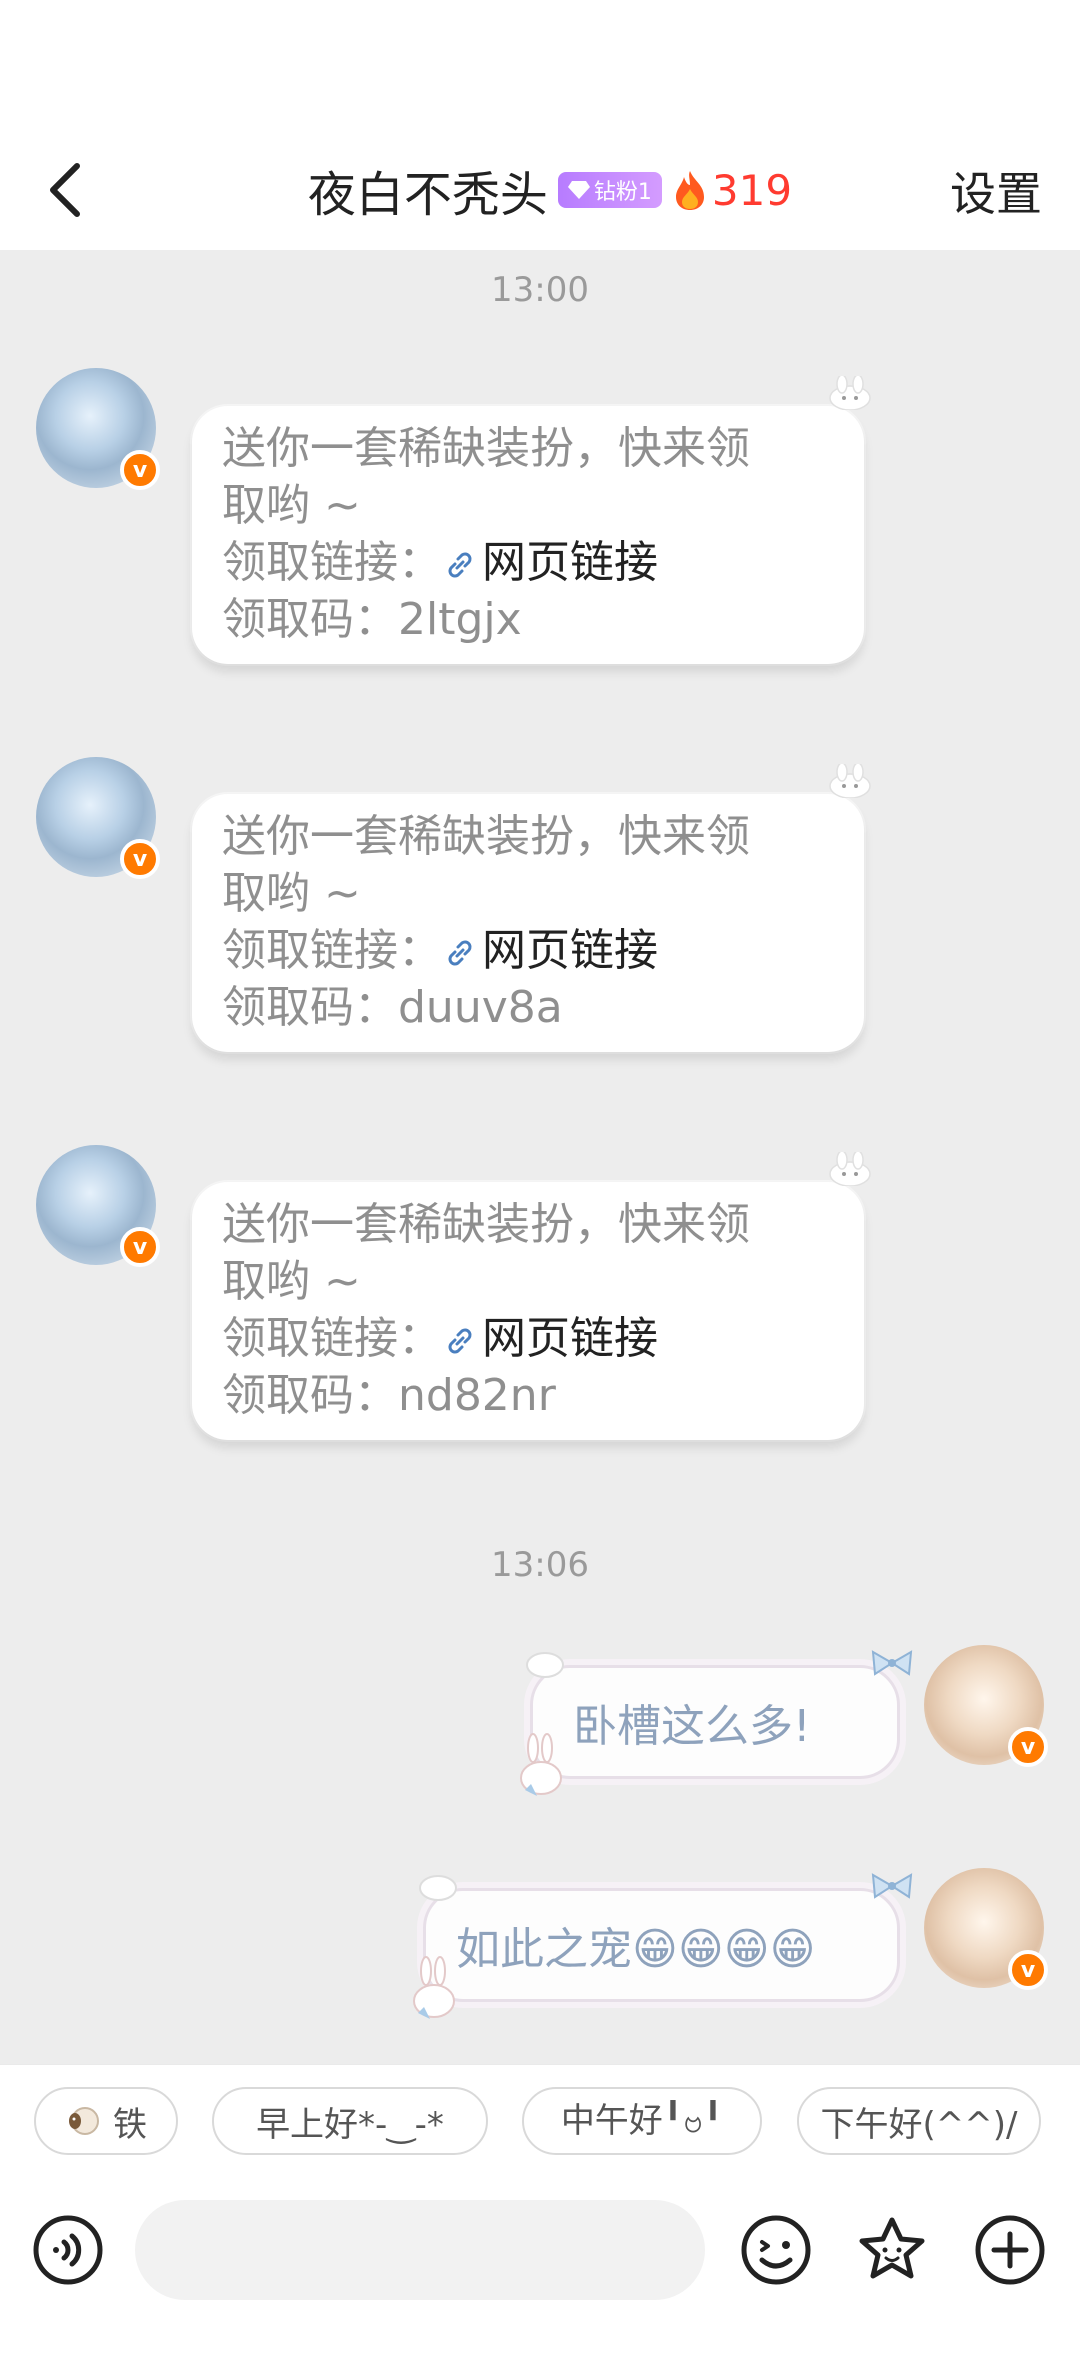  I want to click on emoji-button, so click(776, 2250).